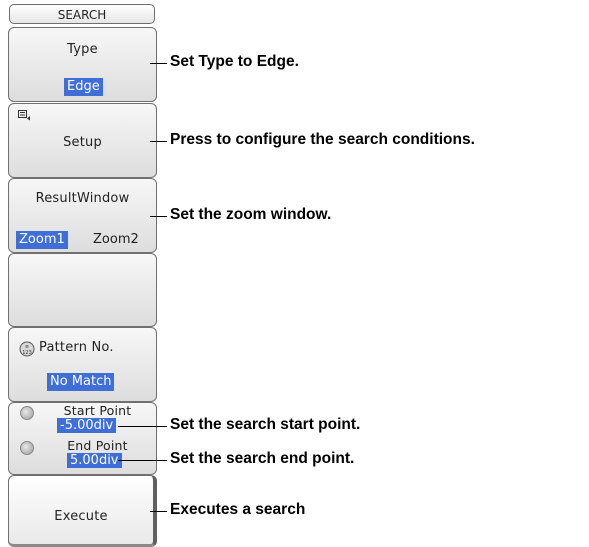 Image resolution: width=589 pixels, height=547 pixels. I want to click on callout-zoom: Set the zoom window., so click(251, 214).